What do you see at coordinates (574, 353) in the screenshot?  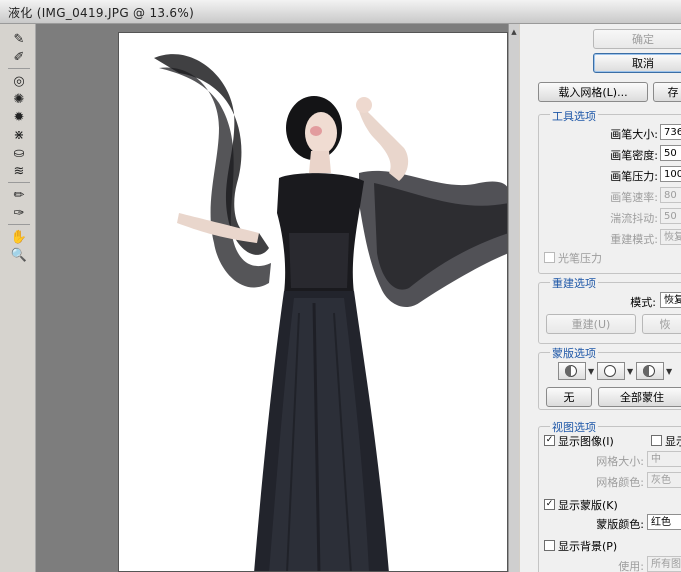 I see `mask-options-title: 蒙版选项` at bounding box center [574, 353].